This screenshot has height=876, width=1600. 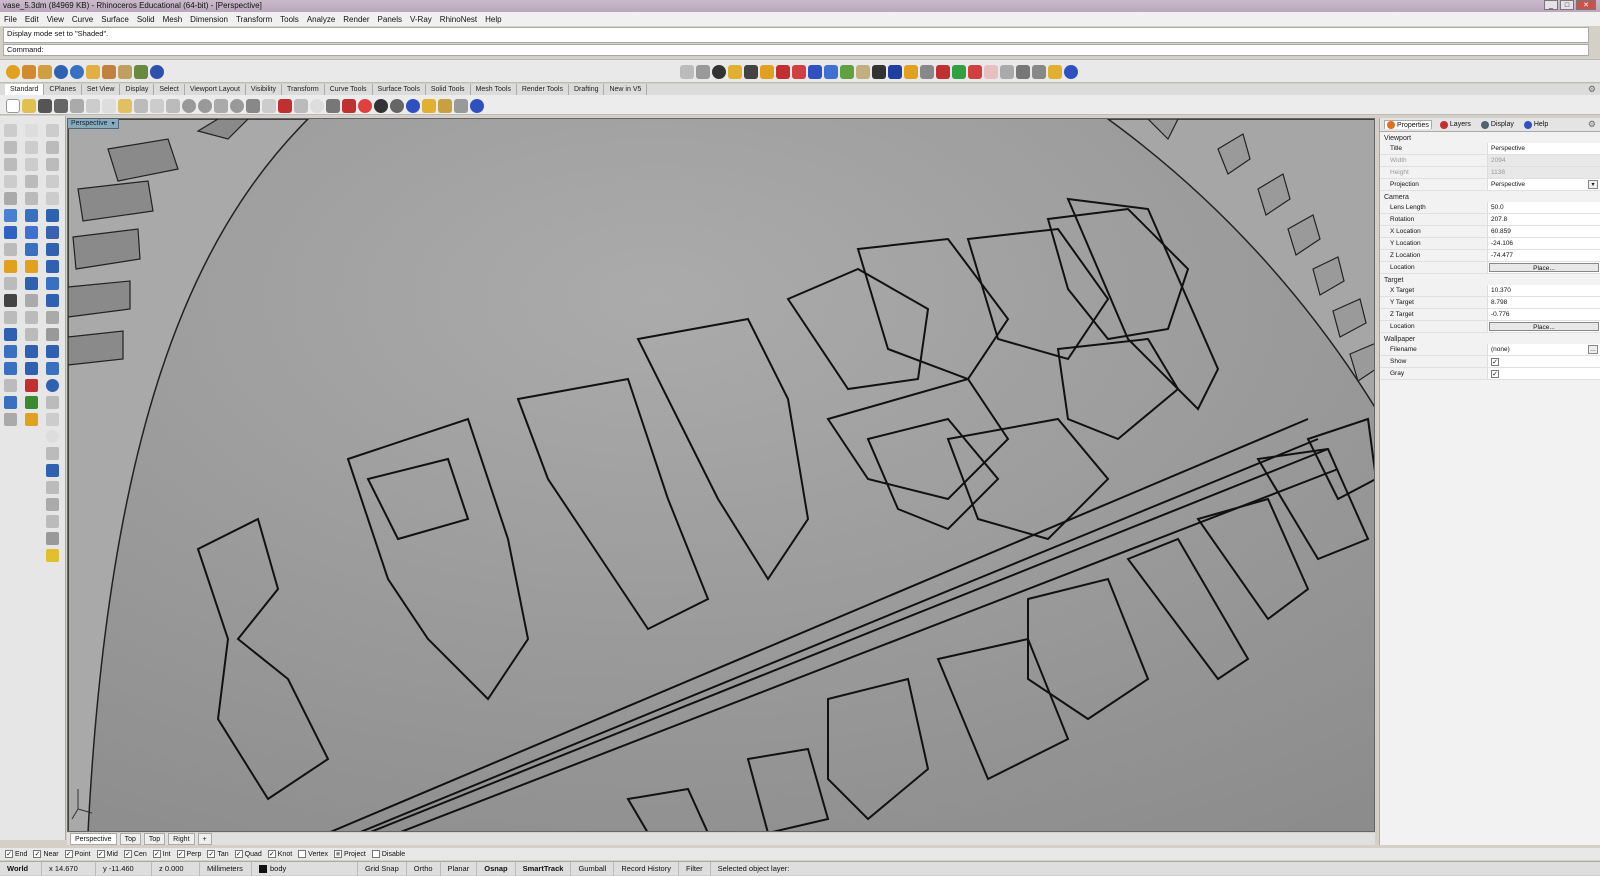 I want to click on tab-visibility: Visibility, so click(x=264, y=89).